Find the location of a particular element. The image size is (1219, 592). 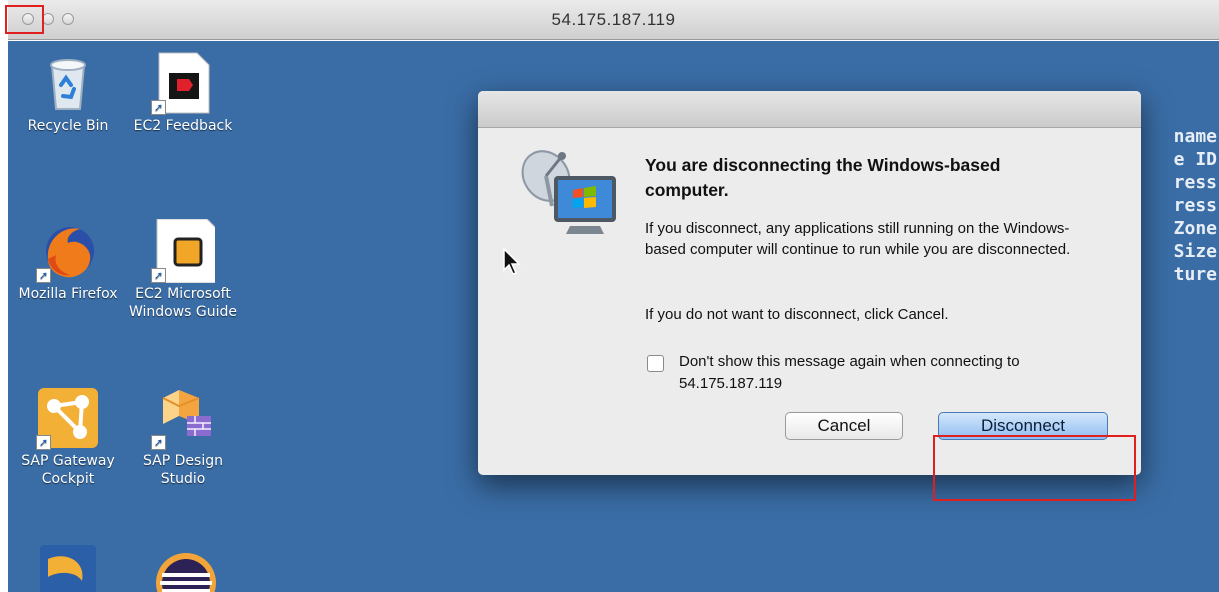

sap-gateway-cockpit-icon: ➚ is located at coordinates (68, 418).